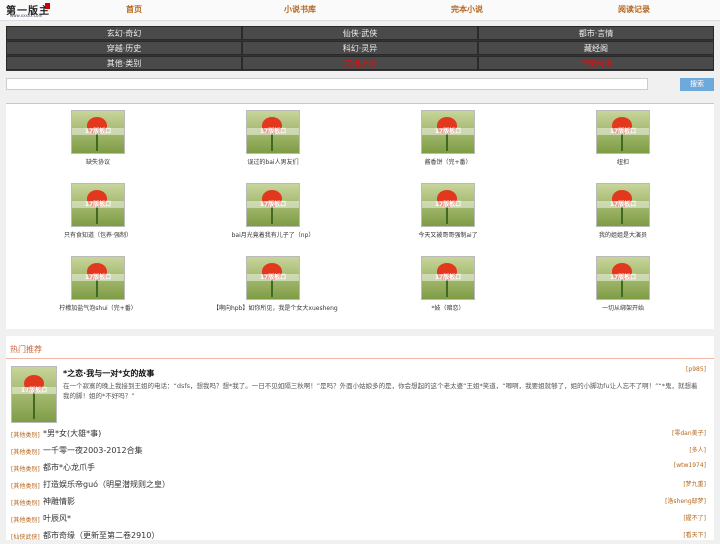  I want to click on list-item-title: 都市奇缘（更新至第二卷2910）, so click(101, 535).